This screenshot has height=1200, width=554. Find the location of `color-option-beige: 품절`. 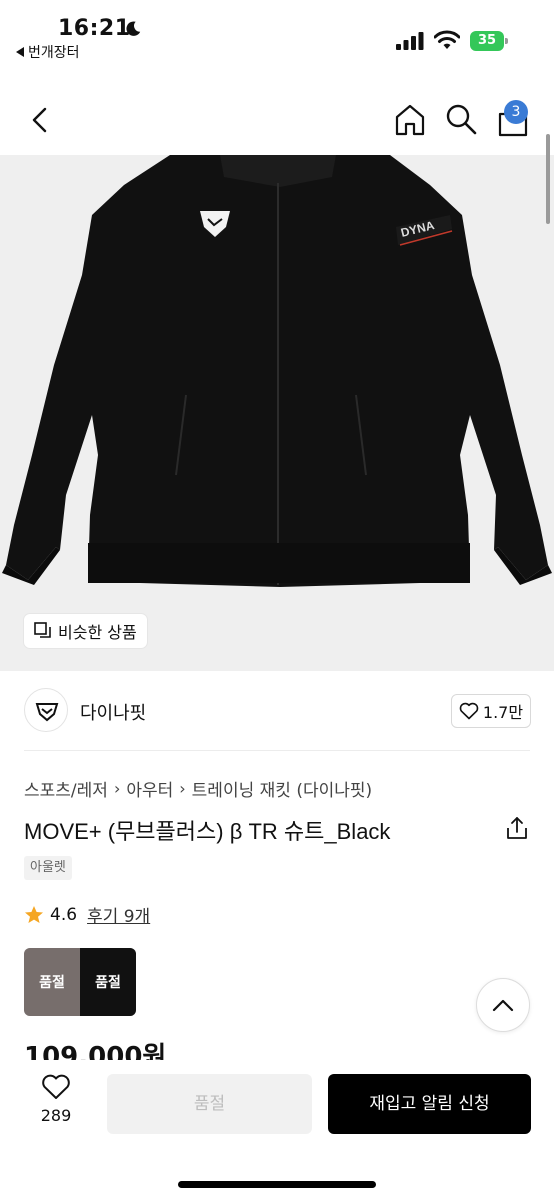

color-option-beige: 품절 is located at coordinates (52, 982).